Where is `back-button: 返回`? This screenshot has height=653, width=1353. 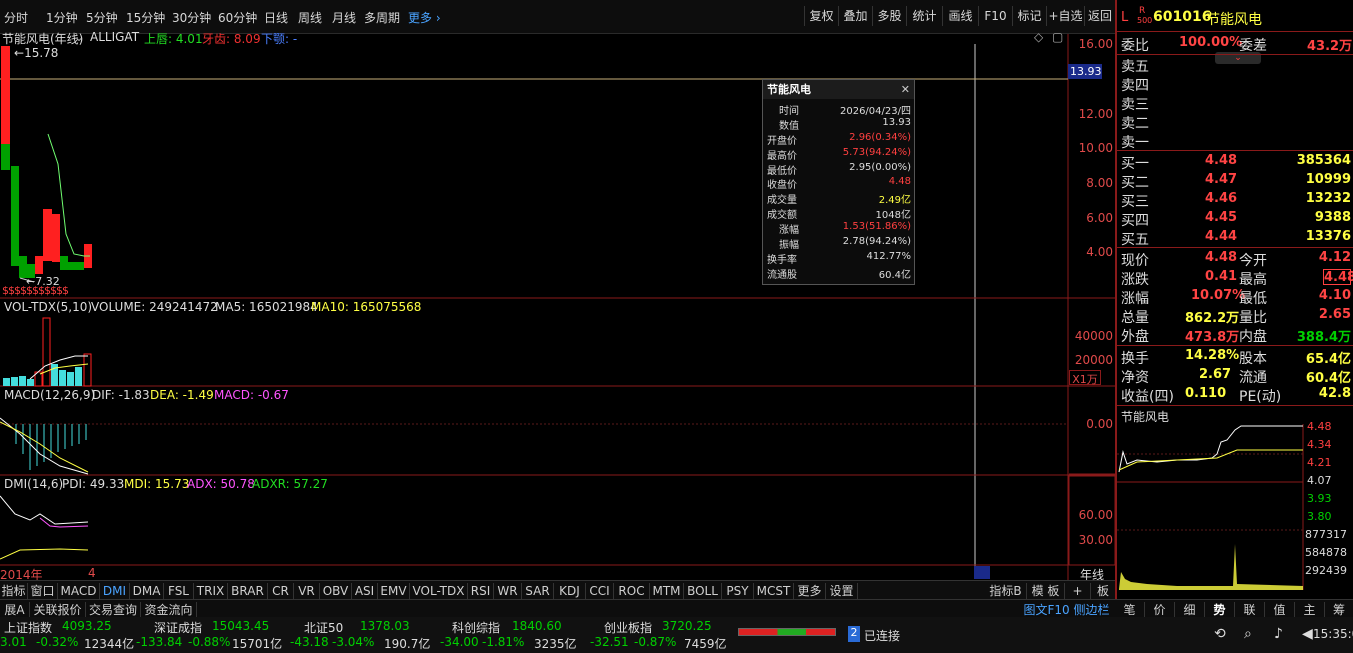
back-button: 返回 is located at coordinates (1099, 16).